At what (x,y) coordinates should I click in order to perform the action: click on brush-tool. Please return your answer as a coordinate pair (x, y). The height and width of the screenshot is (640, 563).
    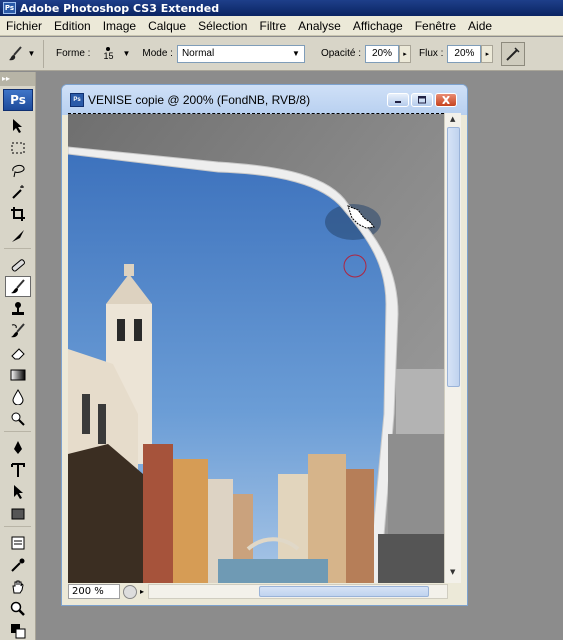
    Looking at the image, I should click on (18, 286).